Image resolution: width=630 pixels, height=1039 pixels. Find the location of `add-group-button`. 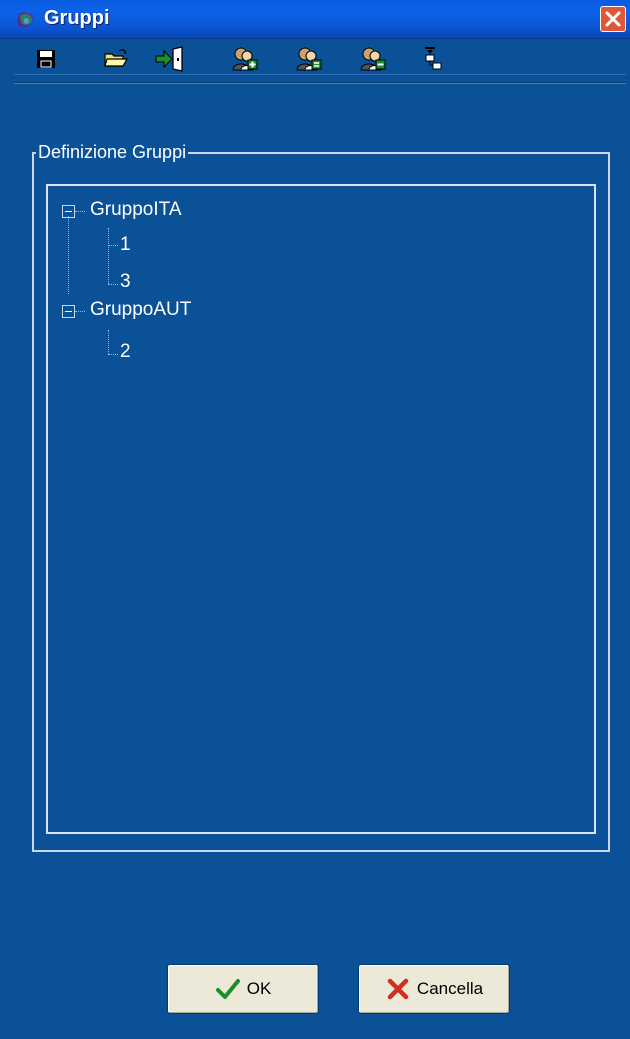

add-group-button is located at coordinates (244, 59).